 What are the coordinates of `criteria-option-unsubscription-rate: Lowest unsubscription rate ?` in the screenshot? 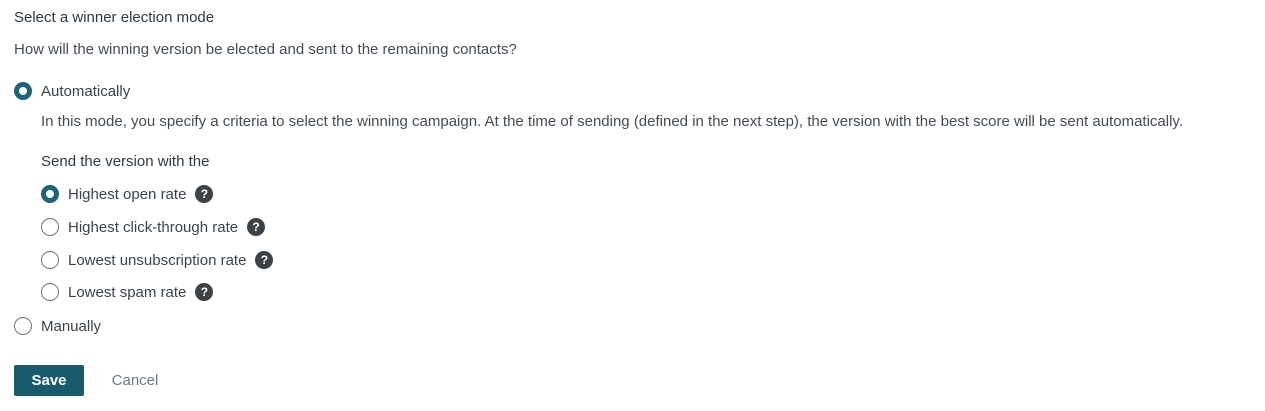 It's located at (157, 260).